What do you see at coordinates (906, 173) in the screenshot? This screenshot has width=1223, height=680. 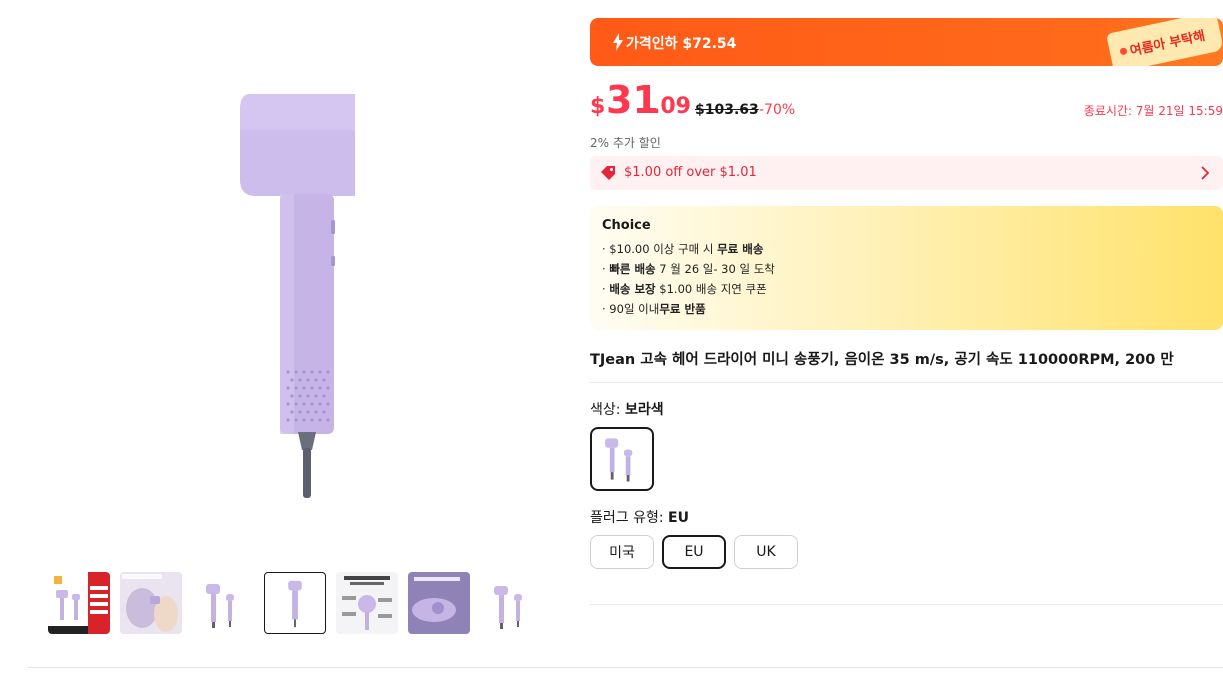 I see `coupon-banner: $1.00 off over $1.01` at bounding box center [906, 173].